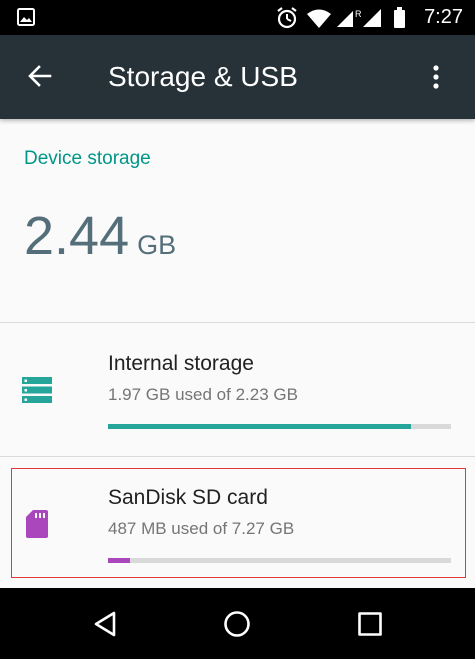 The width and height of the screenshot is (475, 659). Describe the element at coordinates (181, 363) in the screenshot. I see `volume-name: Internal storage` at that location.